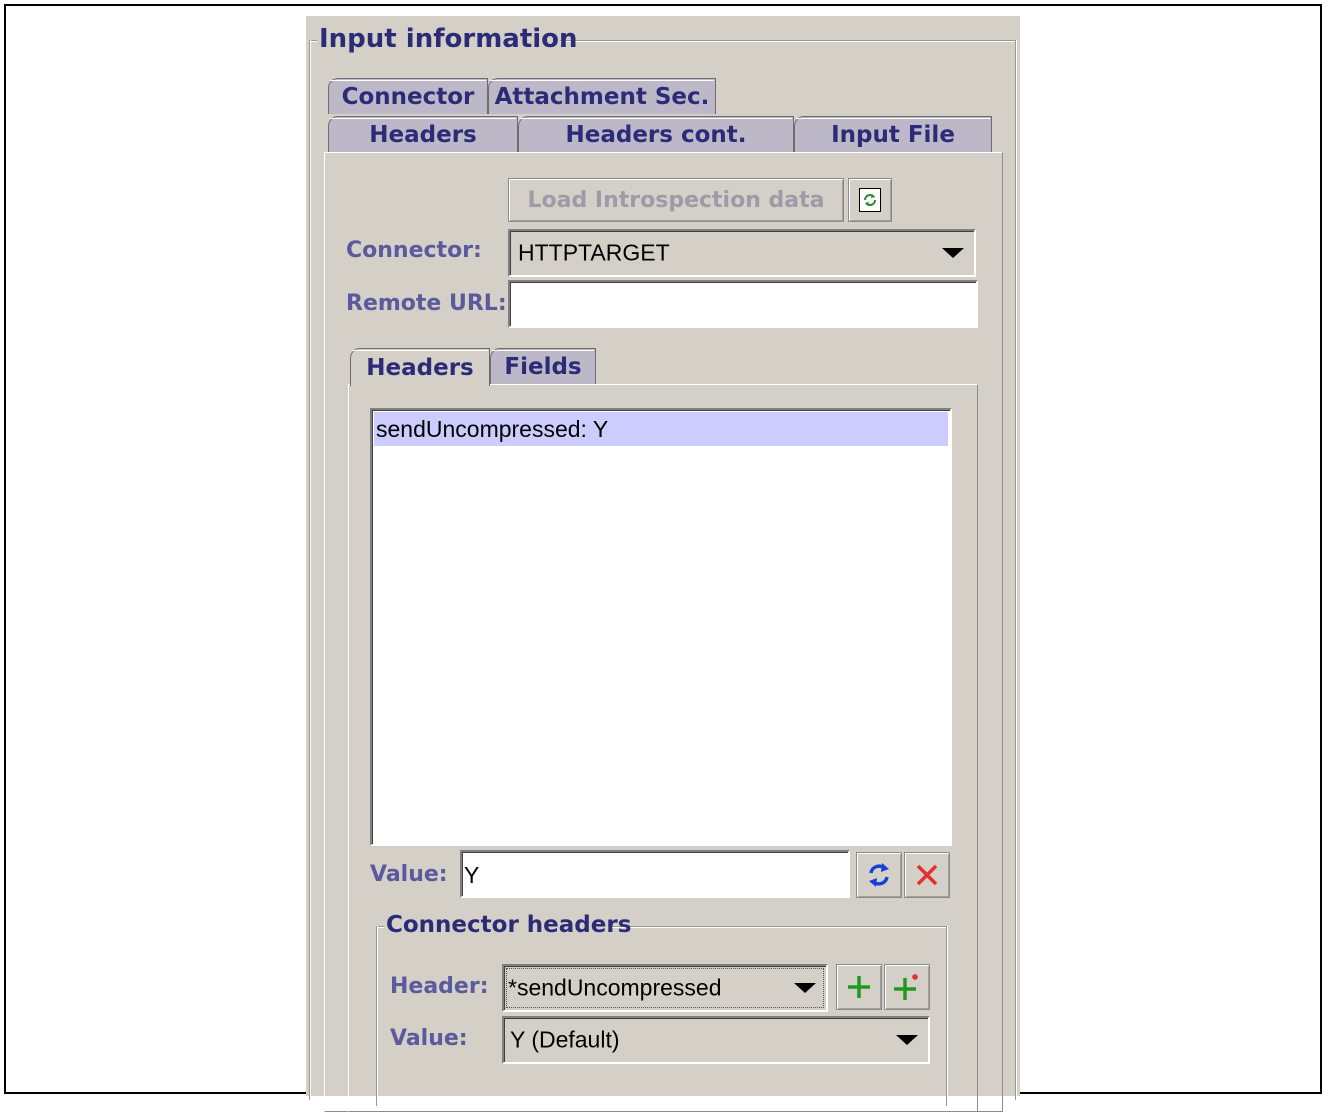 The height and width of the screenshot is (1112, 1329). I want to click on group-border-left, so click(310, 570).